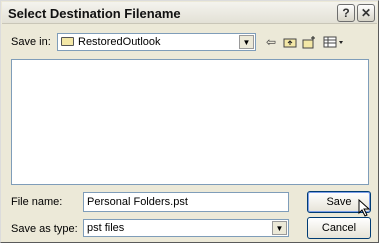  I want to click on help-icon: ?, so click(346, 13).